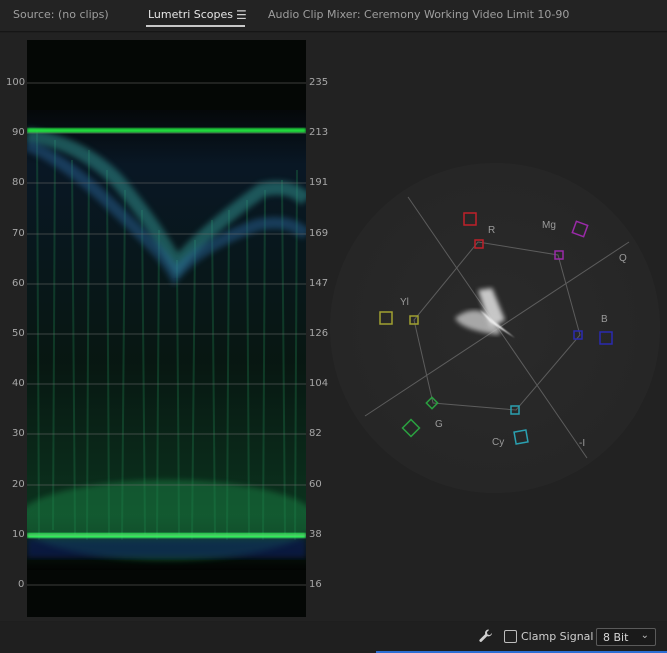 The image size is (667, 653). I want to click on bit-depth-value: 8 Bit, so click(616, 637).